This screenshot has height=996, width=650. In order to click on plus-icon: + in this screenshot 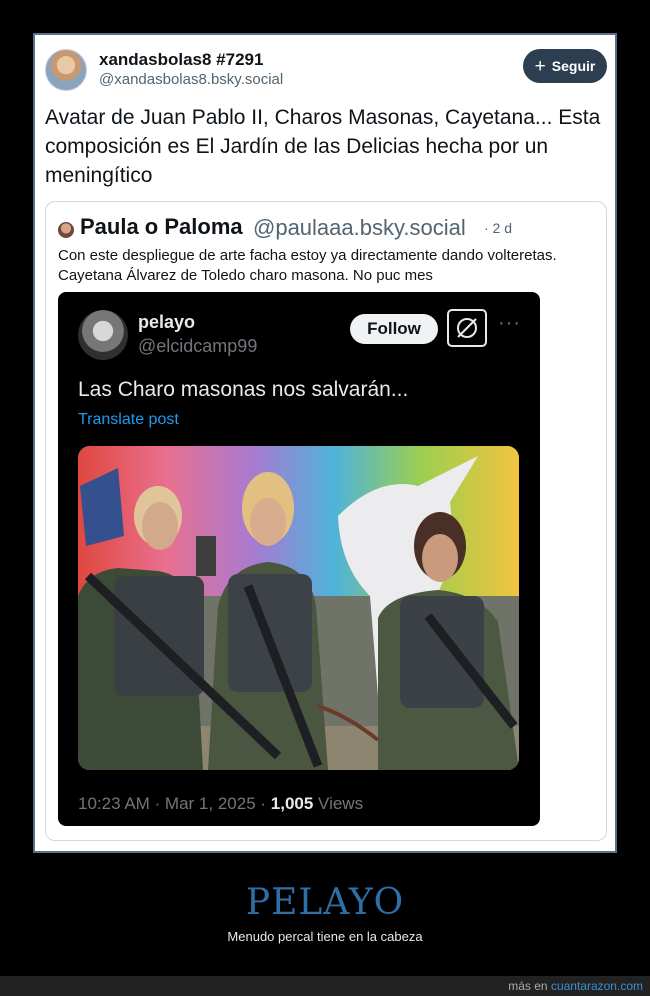, I will do `click(540, 66)`.